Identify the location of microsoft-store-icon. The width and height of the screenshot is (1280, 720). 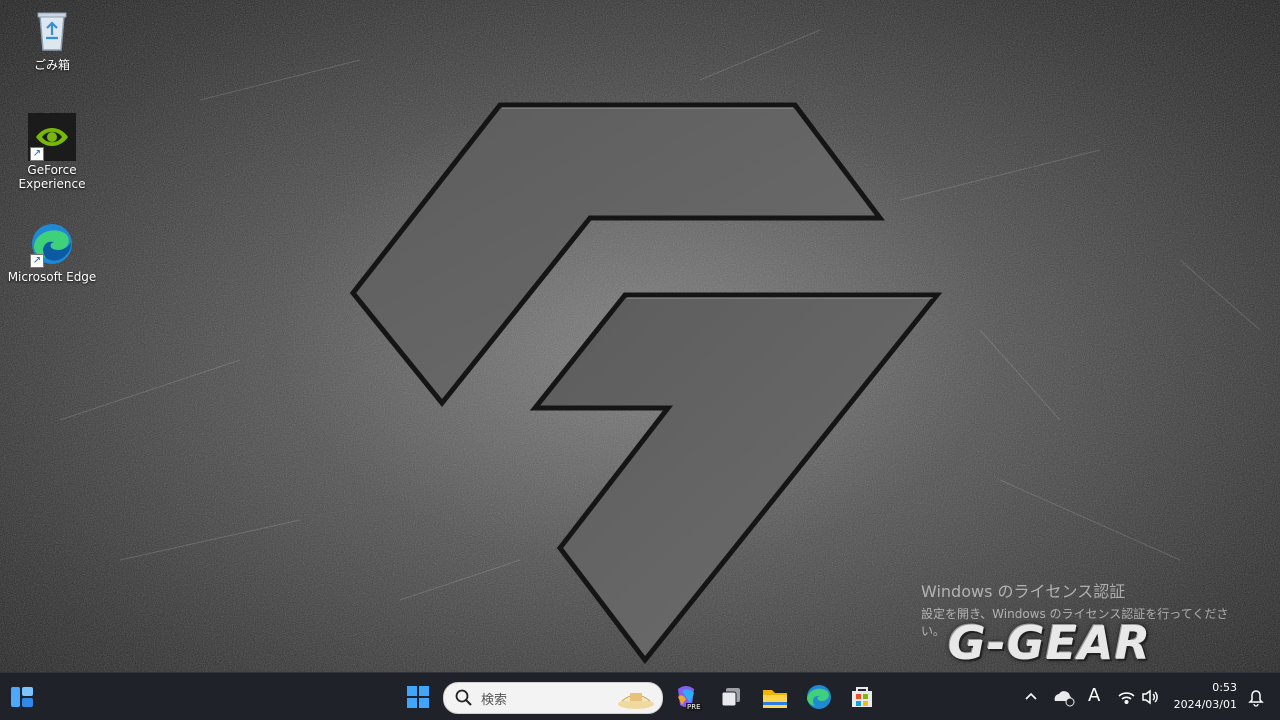
(862, 697).